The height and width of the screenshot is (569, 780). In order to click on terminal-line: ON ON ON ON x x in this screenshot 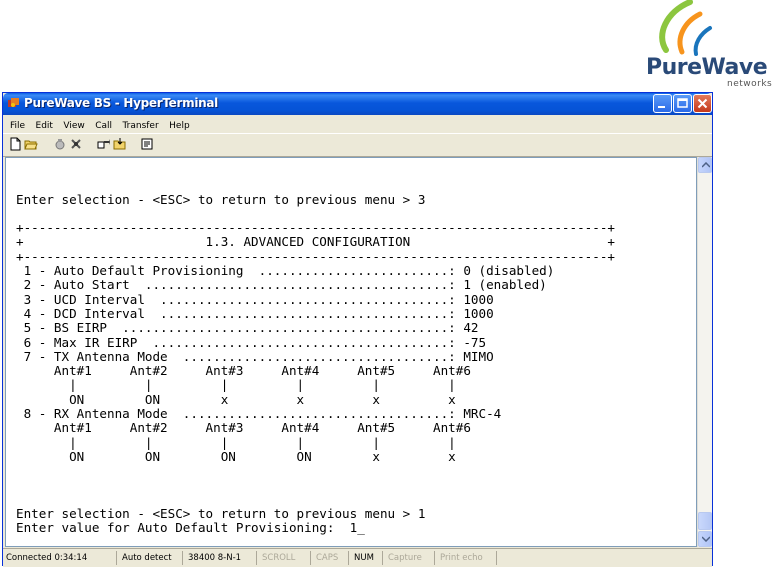, I will do `click(236, 456)`.